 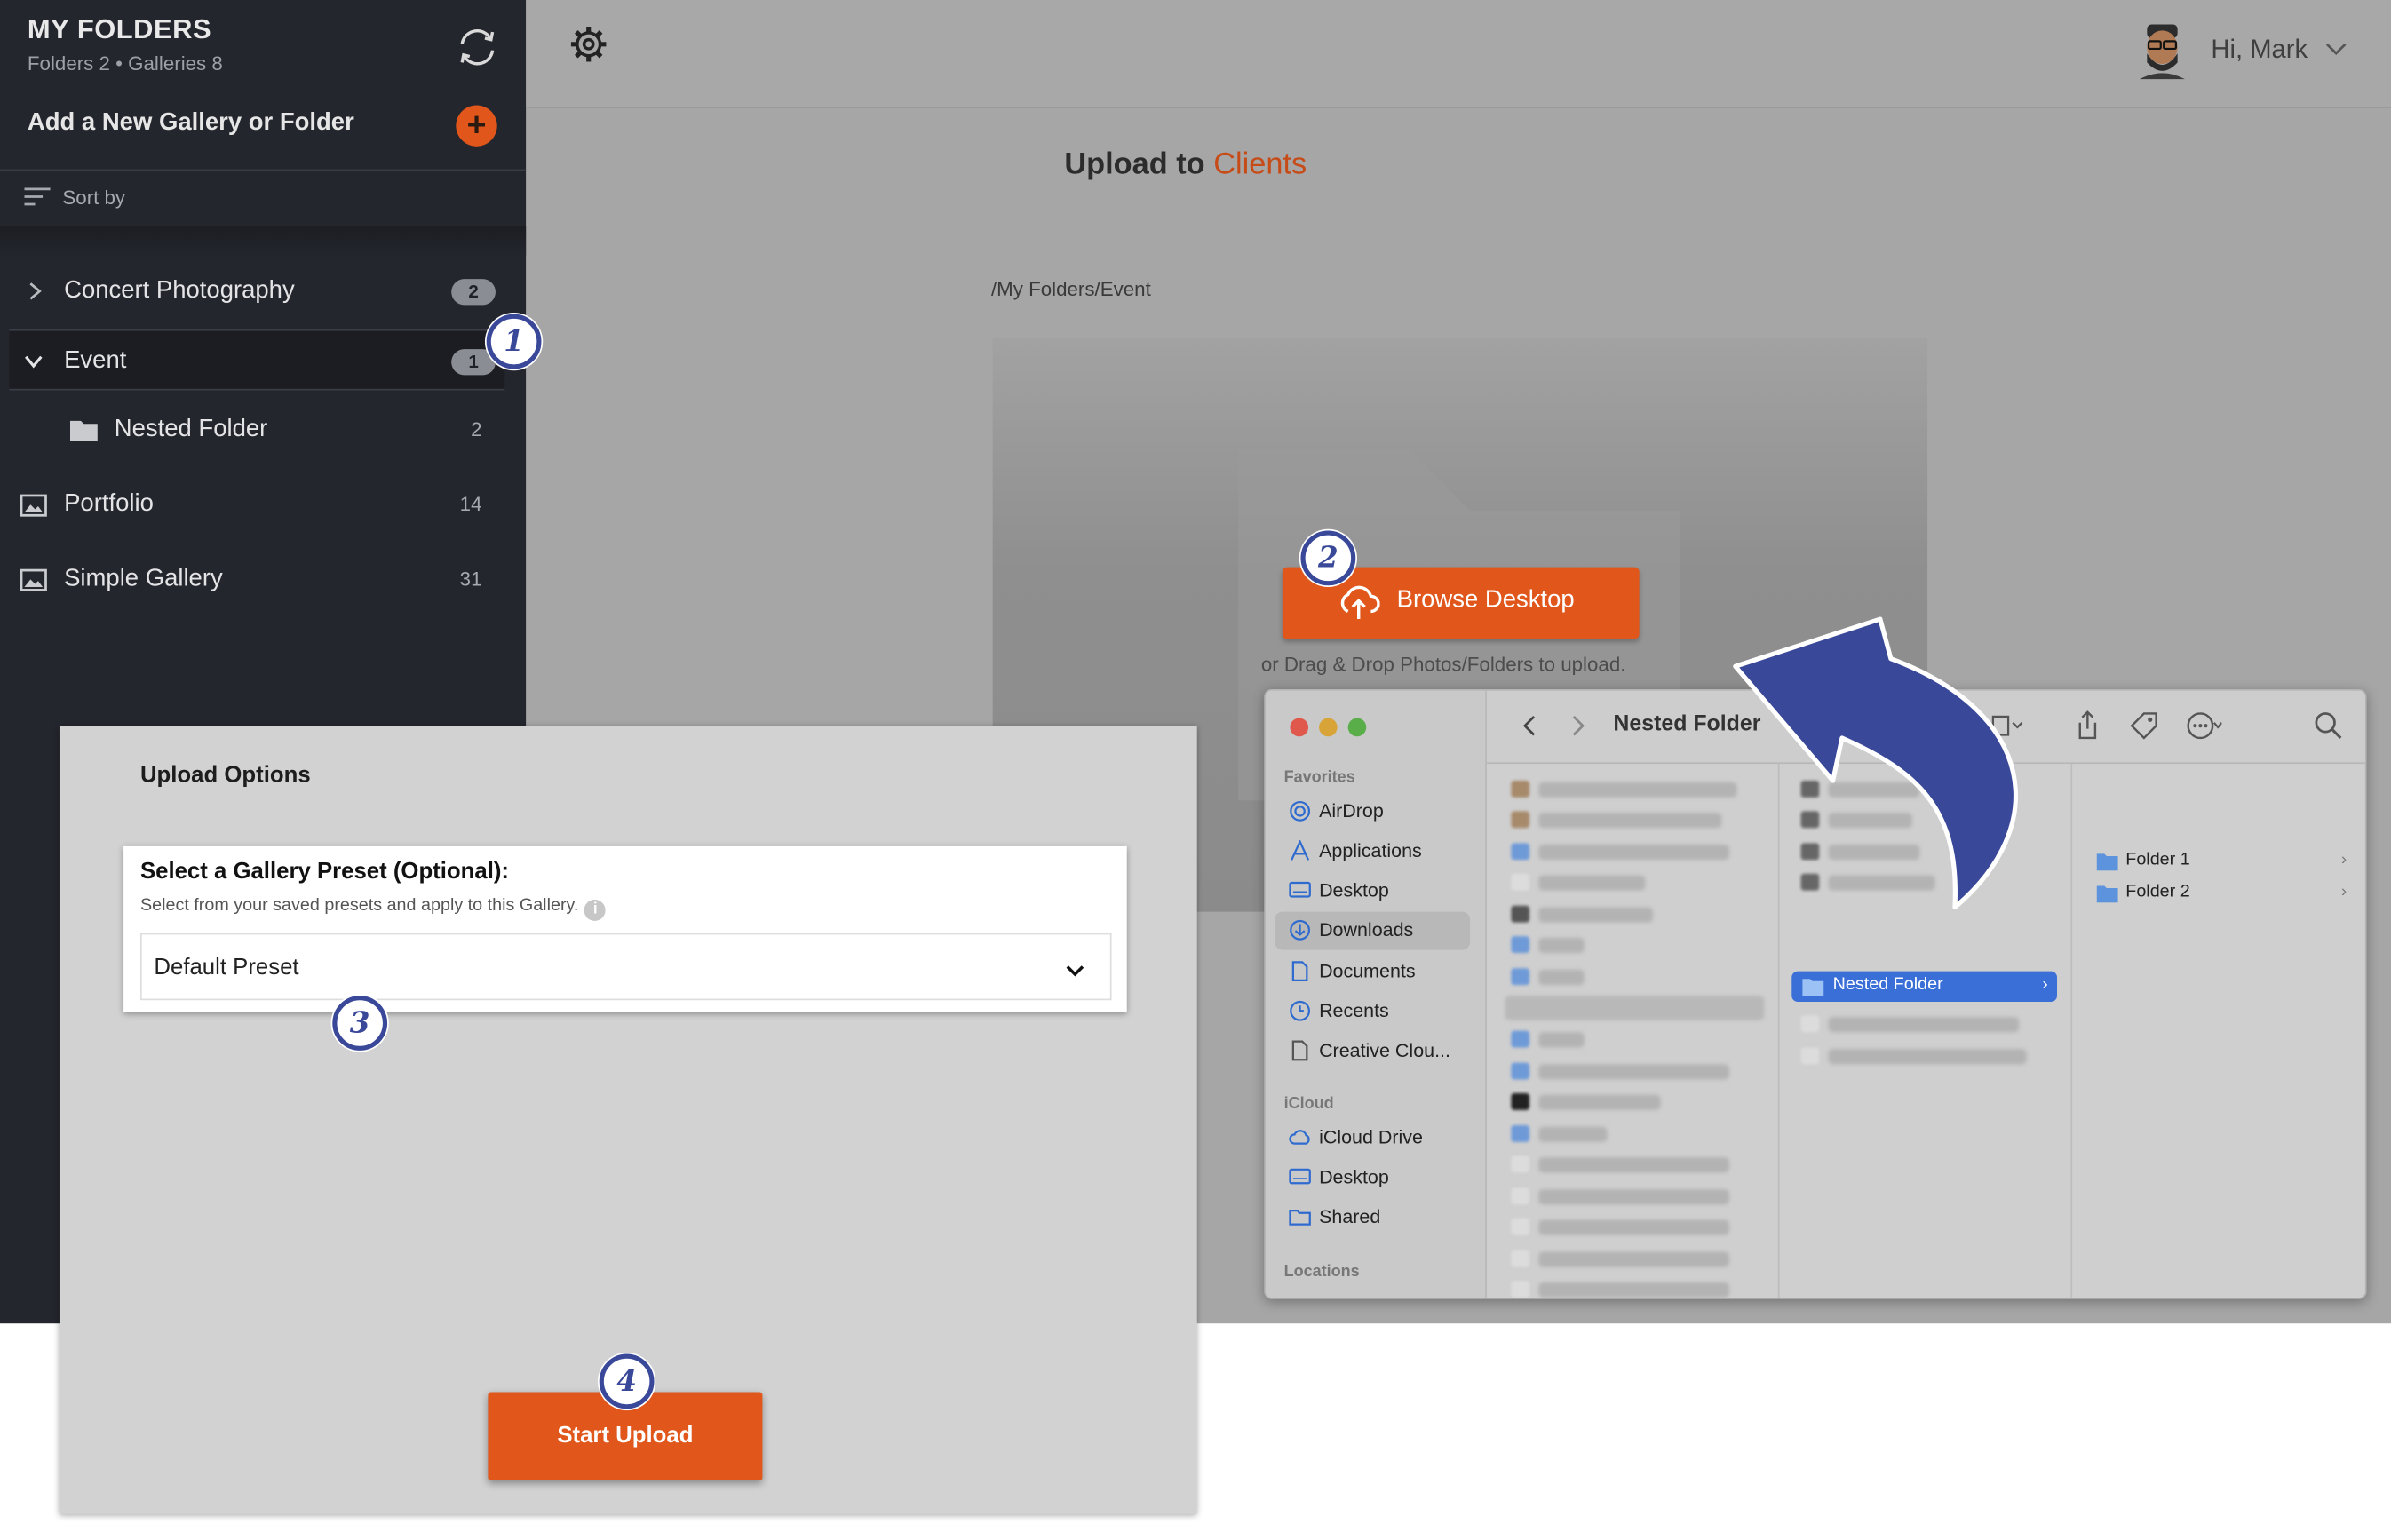 What do you see at coordinates (1458, 54) in the screenshot?
I see `top-bar: Hi, Mark` at bounding box center [1458, 54].